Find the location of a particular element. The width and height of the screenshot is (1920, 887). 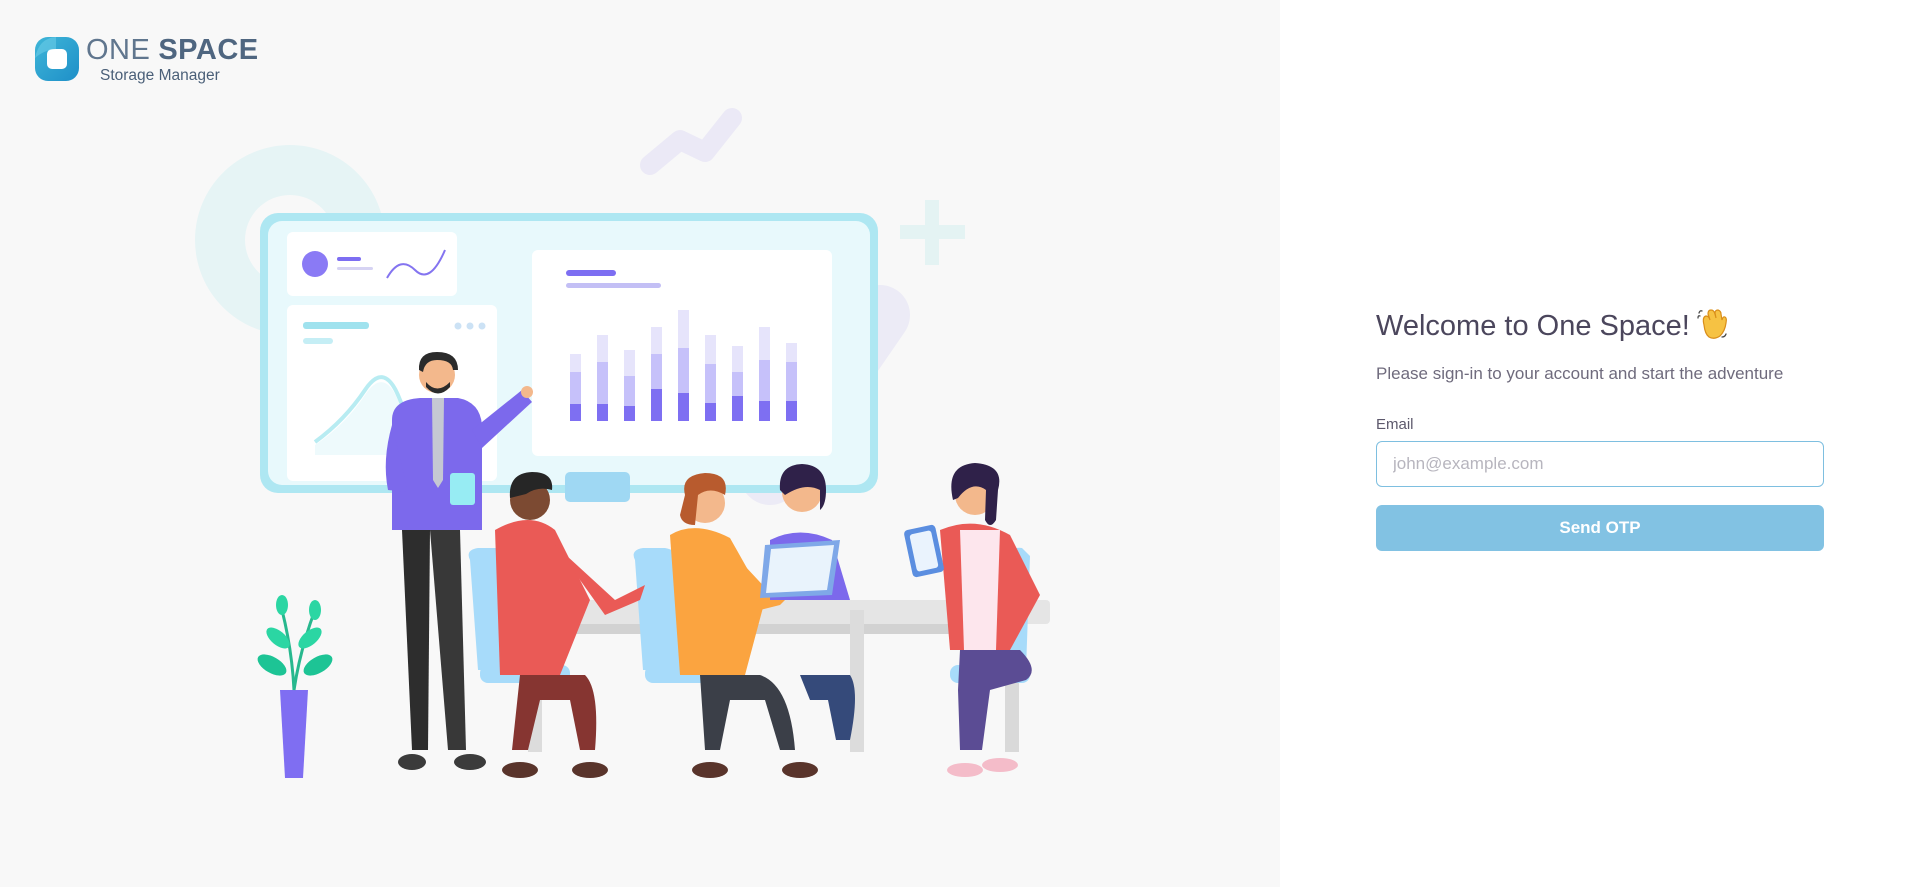

brand-name-part2: SPACE is located at coordinates (208, 50).